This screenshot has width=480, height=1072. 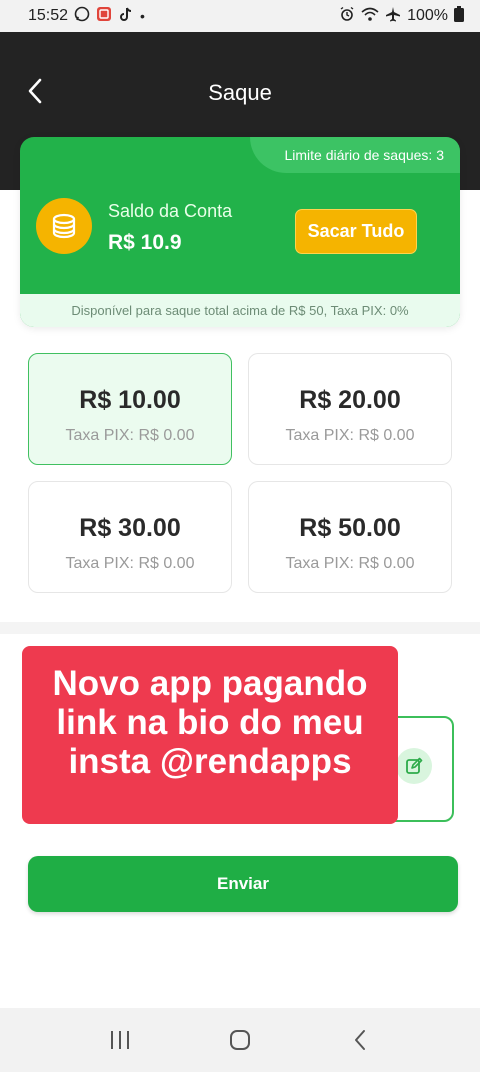 I want to click on coins-icon, so click(x=64, y=226).